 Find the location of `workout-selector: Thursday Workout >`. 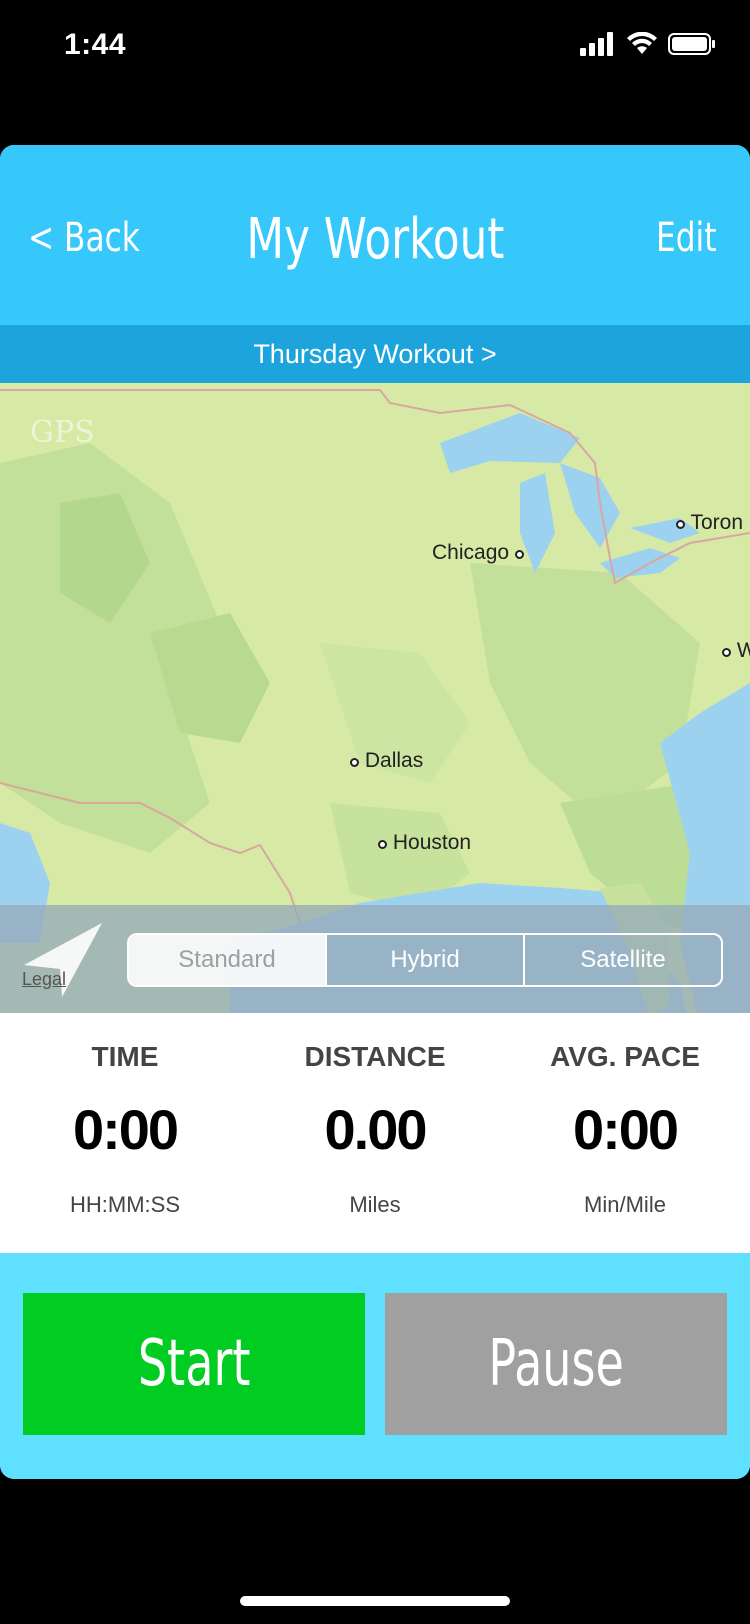

workout-selector: Thursday Workout > is located at coordinates (375, 354).